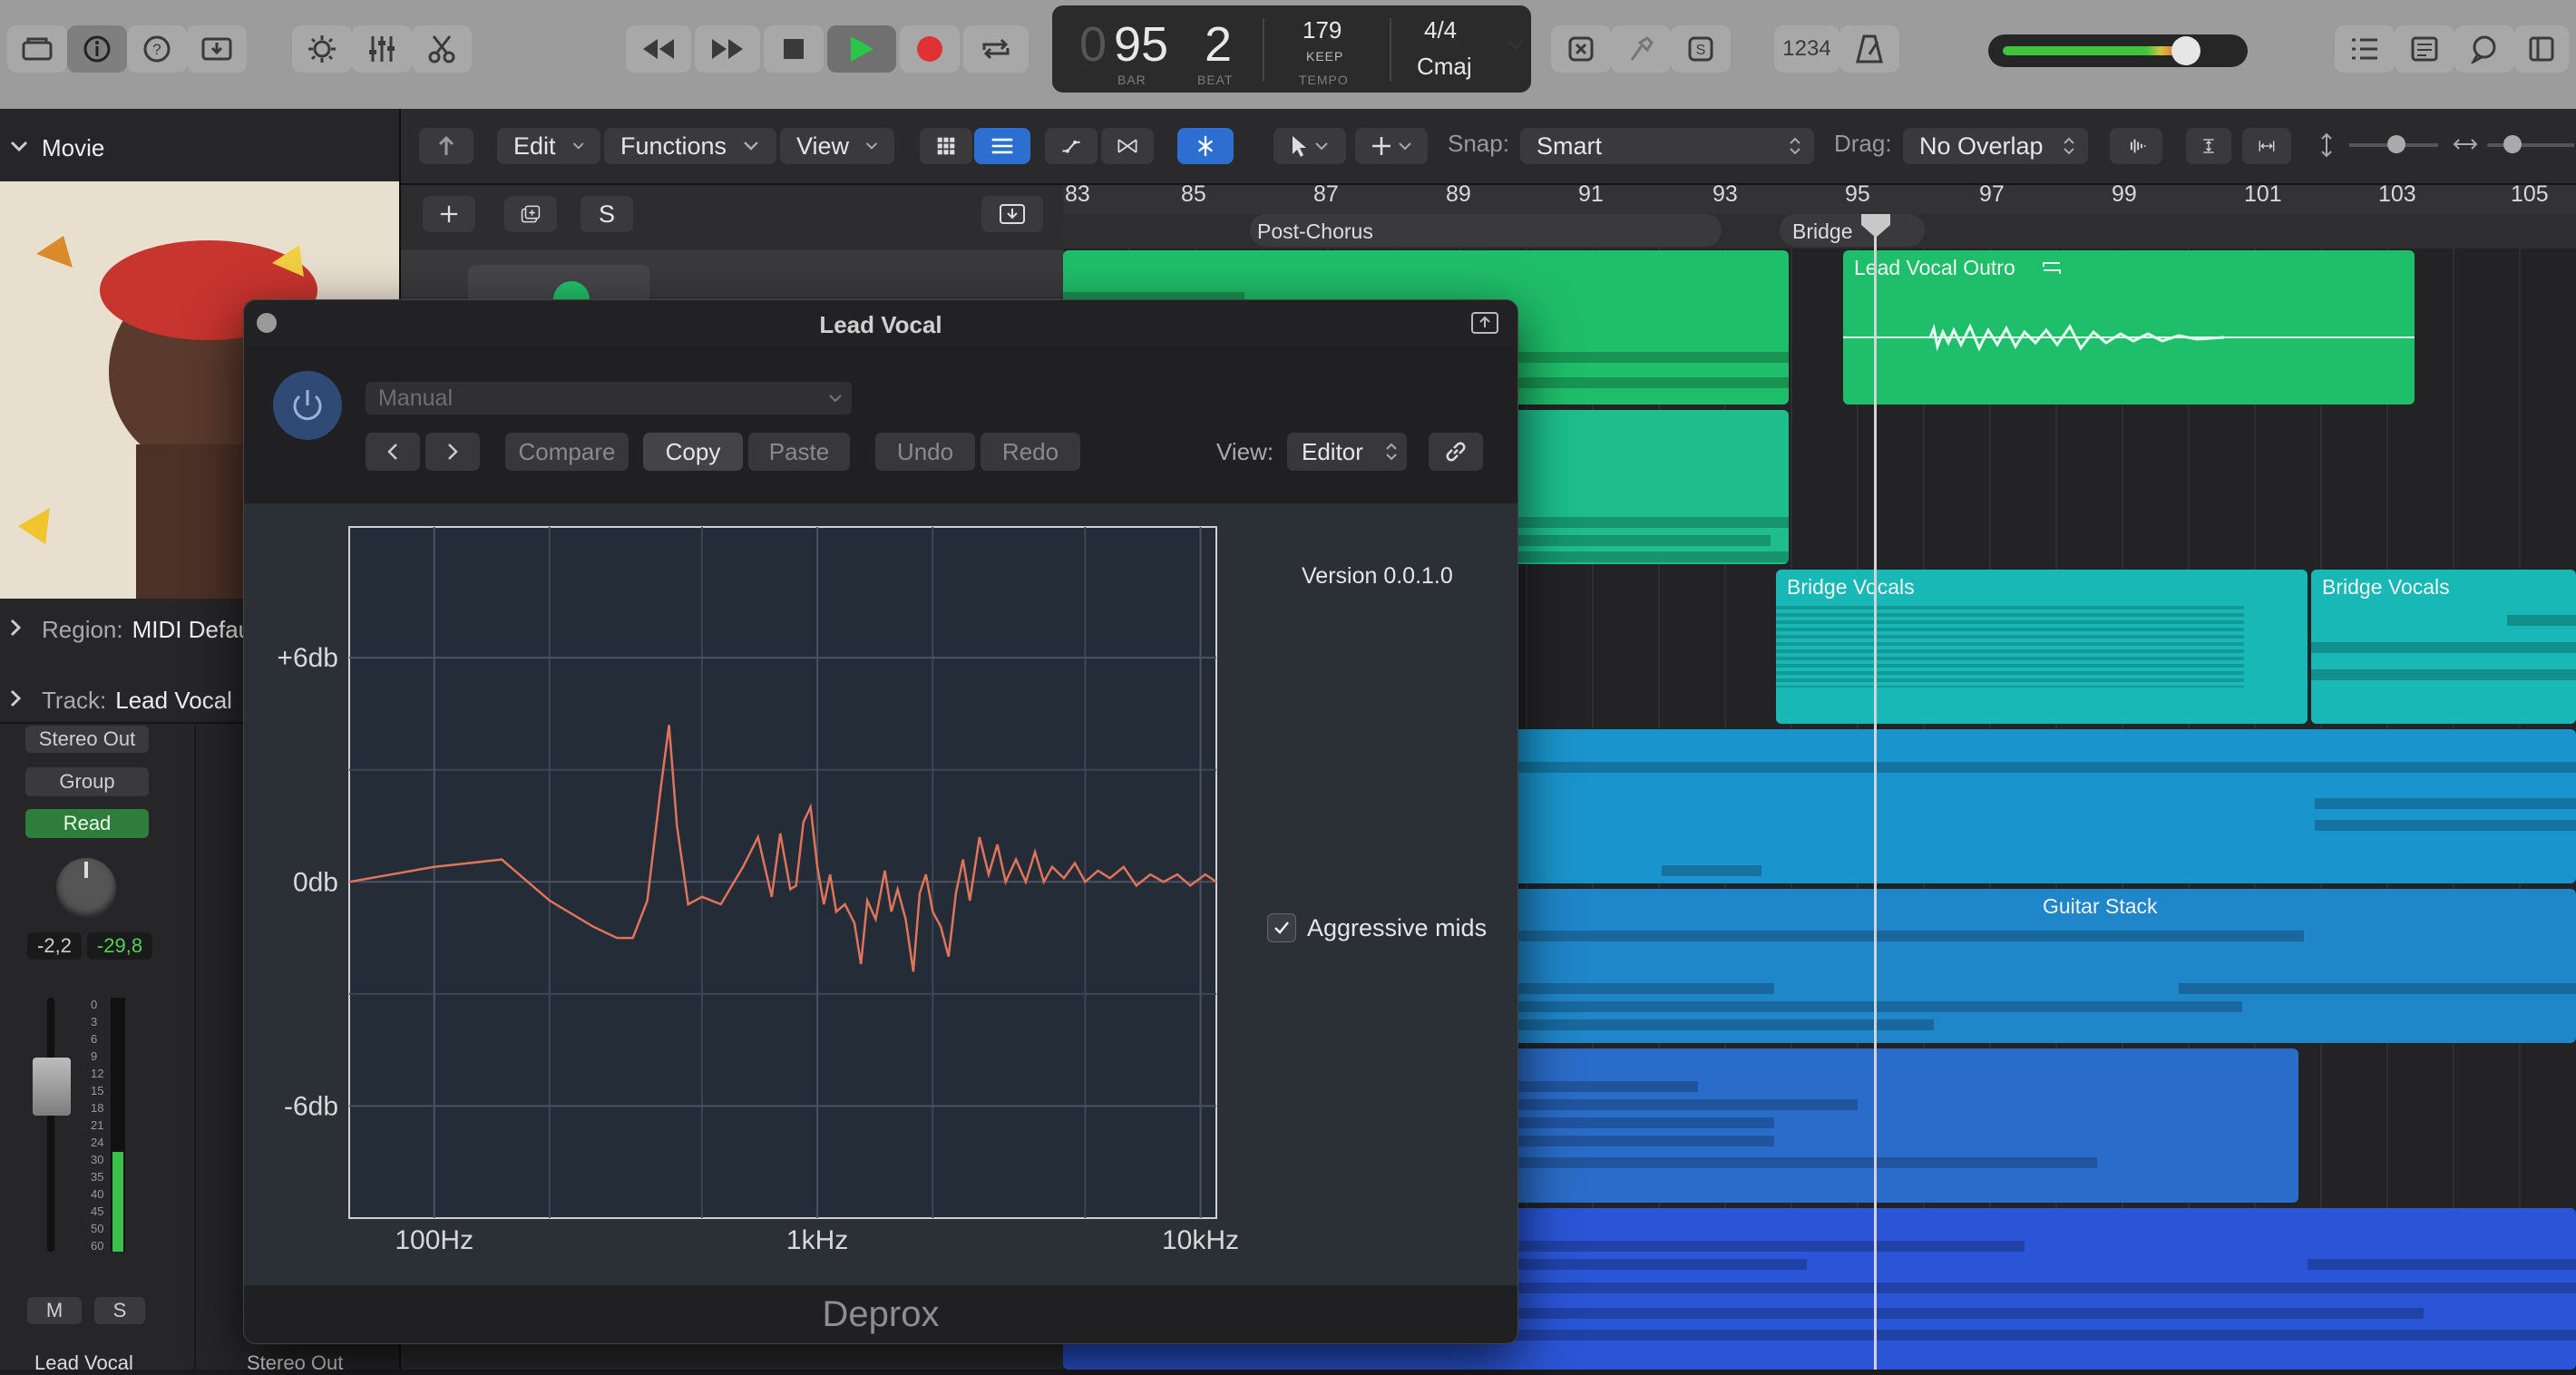 Image resolution: width=2576 pixels, height=1375 pixels. What do you see at coordinates (1392, 928) in the screenshot?
I see `aggressive-mids-checkbox: Aggressive mids` at bounding box center [1392, 928].